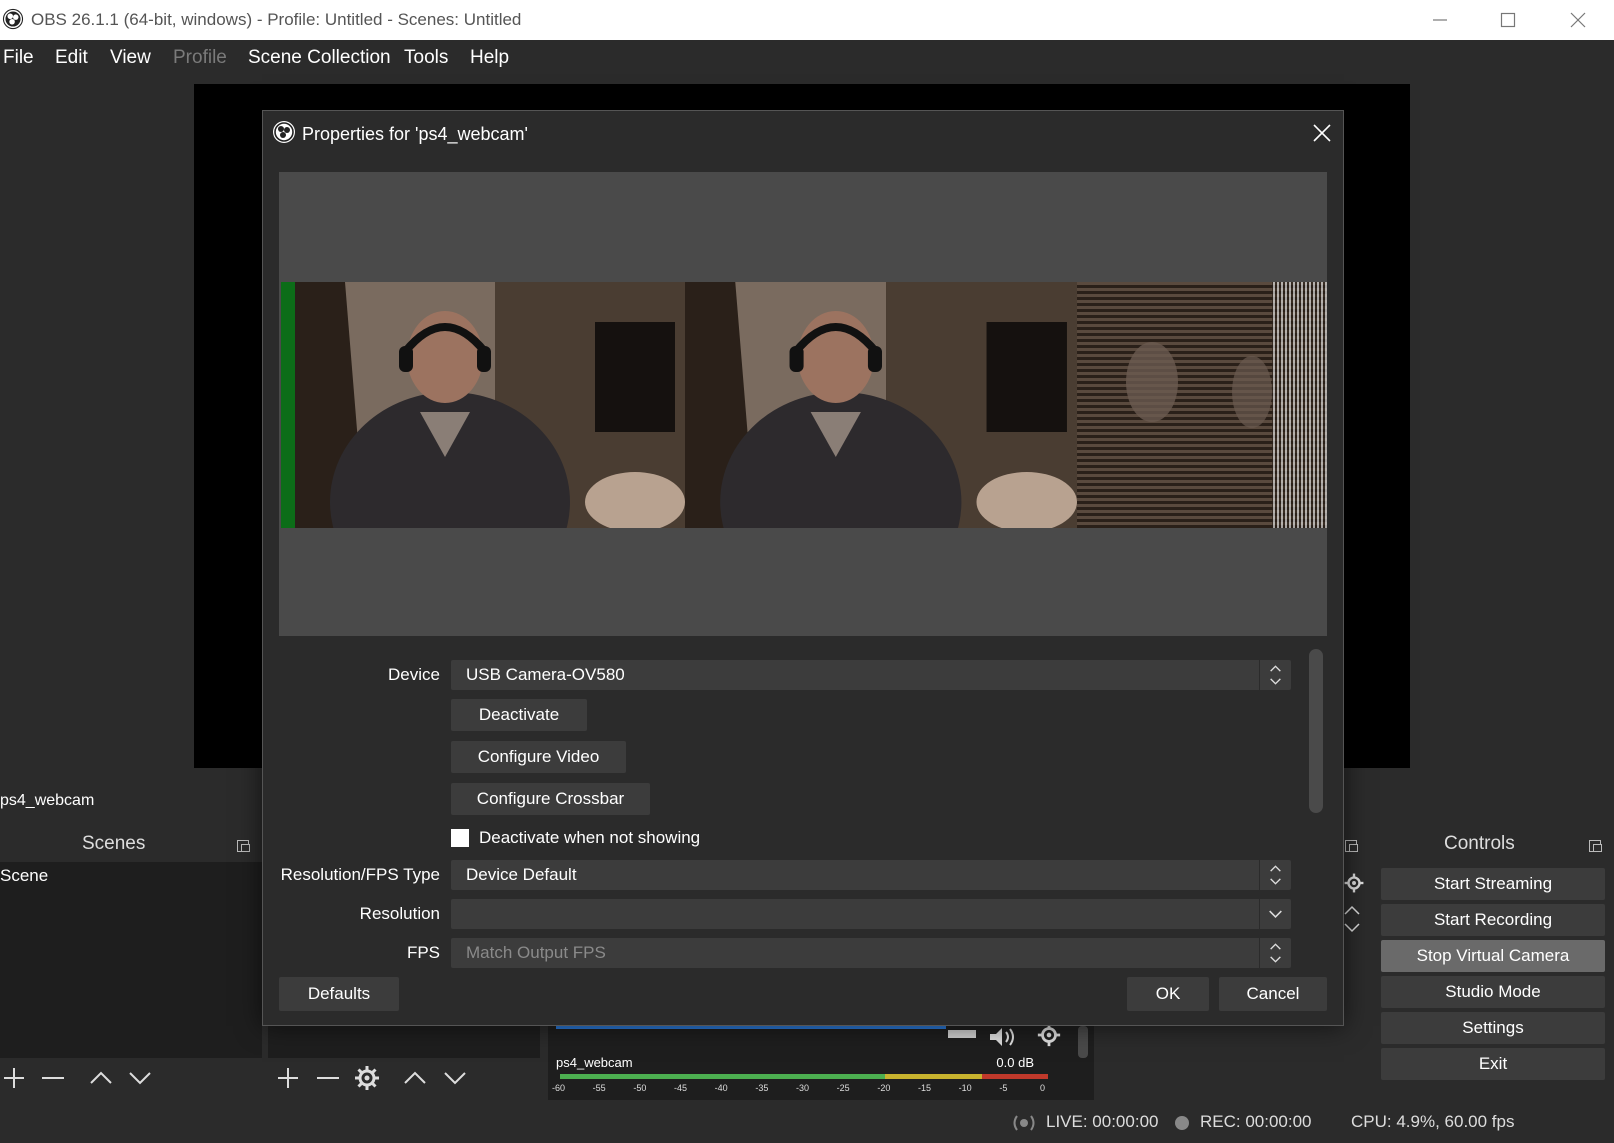 The image size is (1614, 1143). I want to click on start-streaming-button: Start Streaming, so click(1493, 884).